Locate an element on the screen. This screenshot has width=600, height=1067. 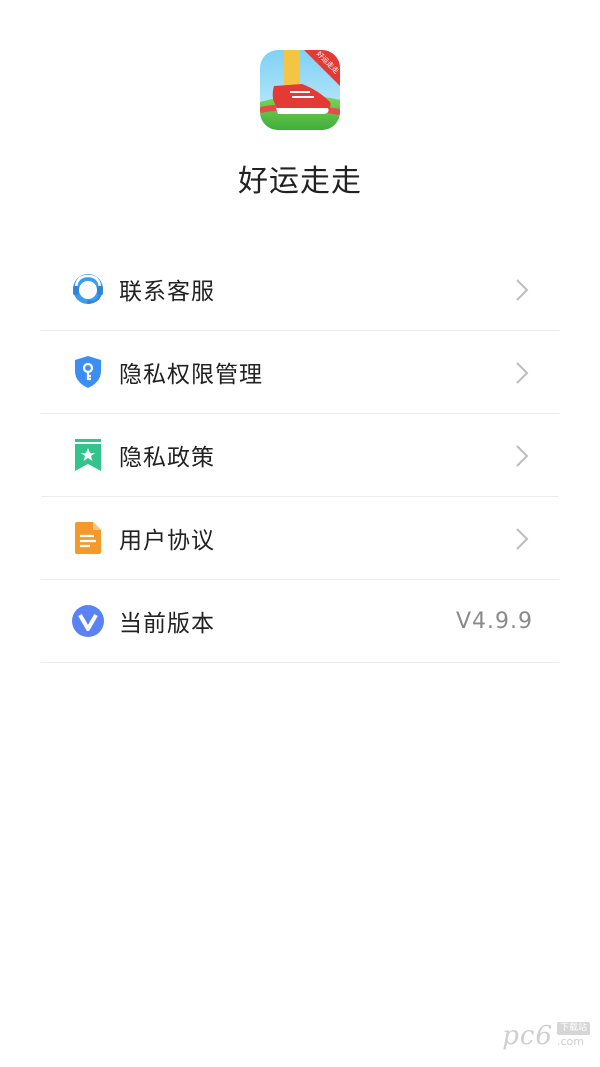
menu-item-current-version: 当前版本 V4.9.9 is located at coordinates (300, 621).